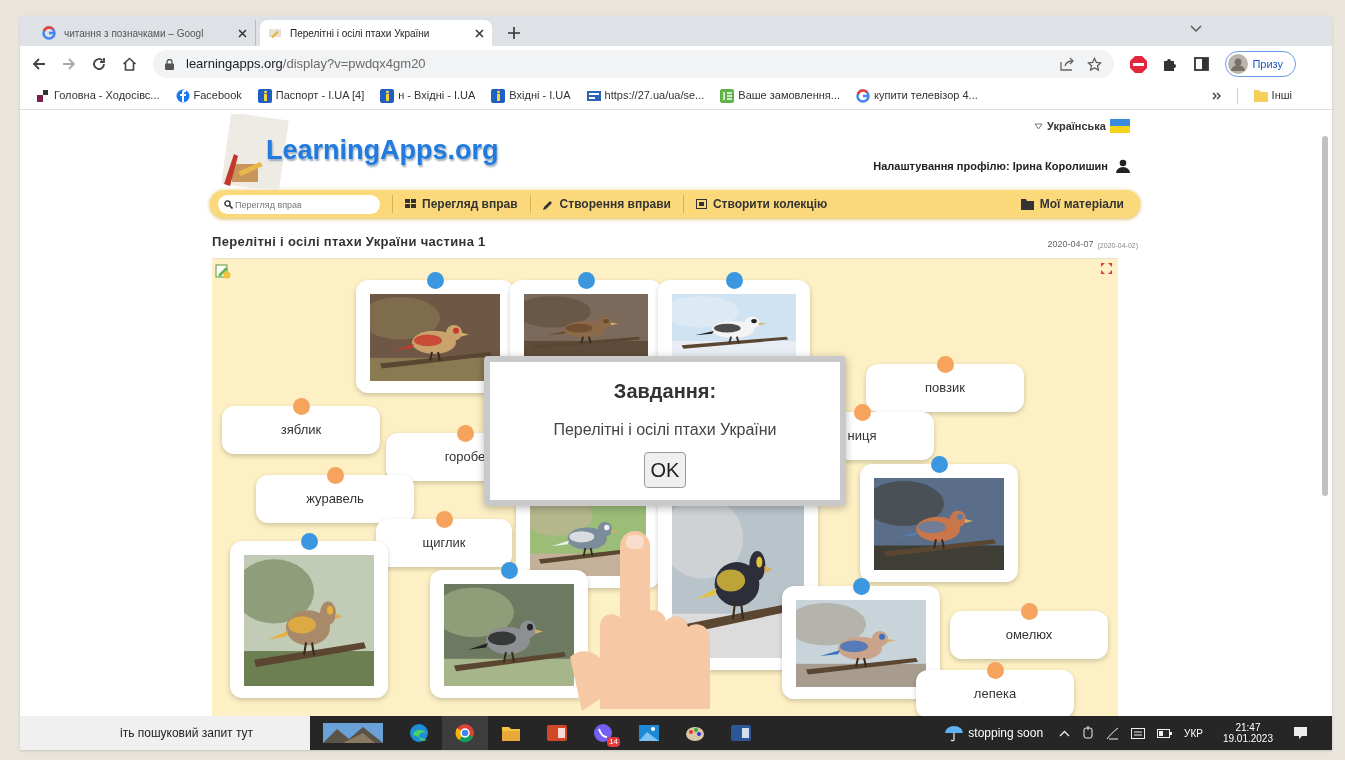 The image size is (1345, 760). What do you see at coordinates (1070, 244) in the screenshot?
I see `date-text: 2020-04-07` at bounding box center [1070, 244].